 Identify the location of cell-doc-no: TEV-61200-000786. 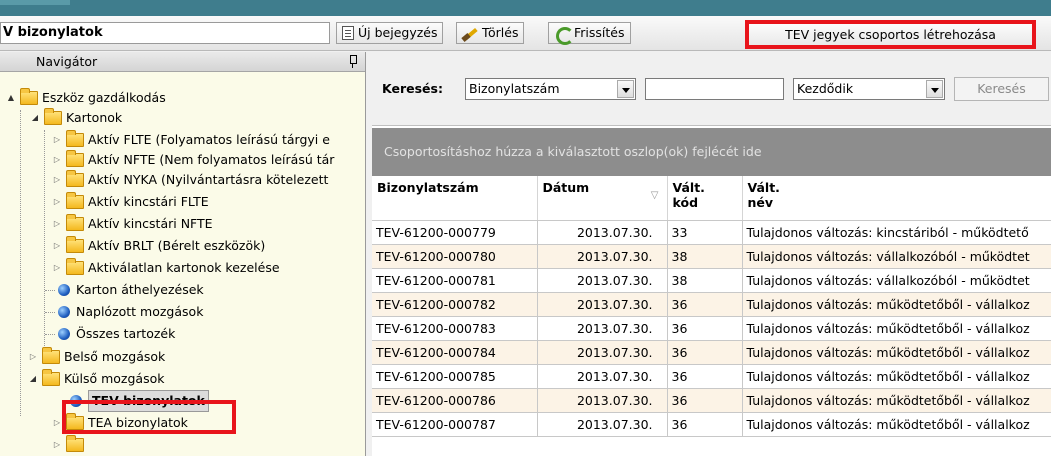
(455, 400).